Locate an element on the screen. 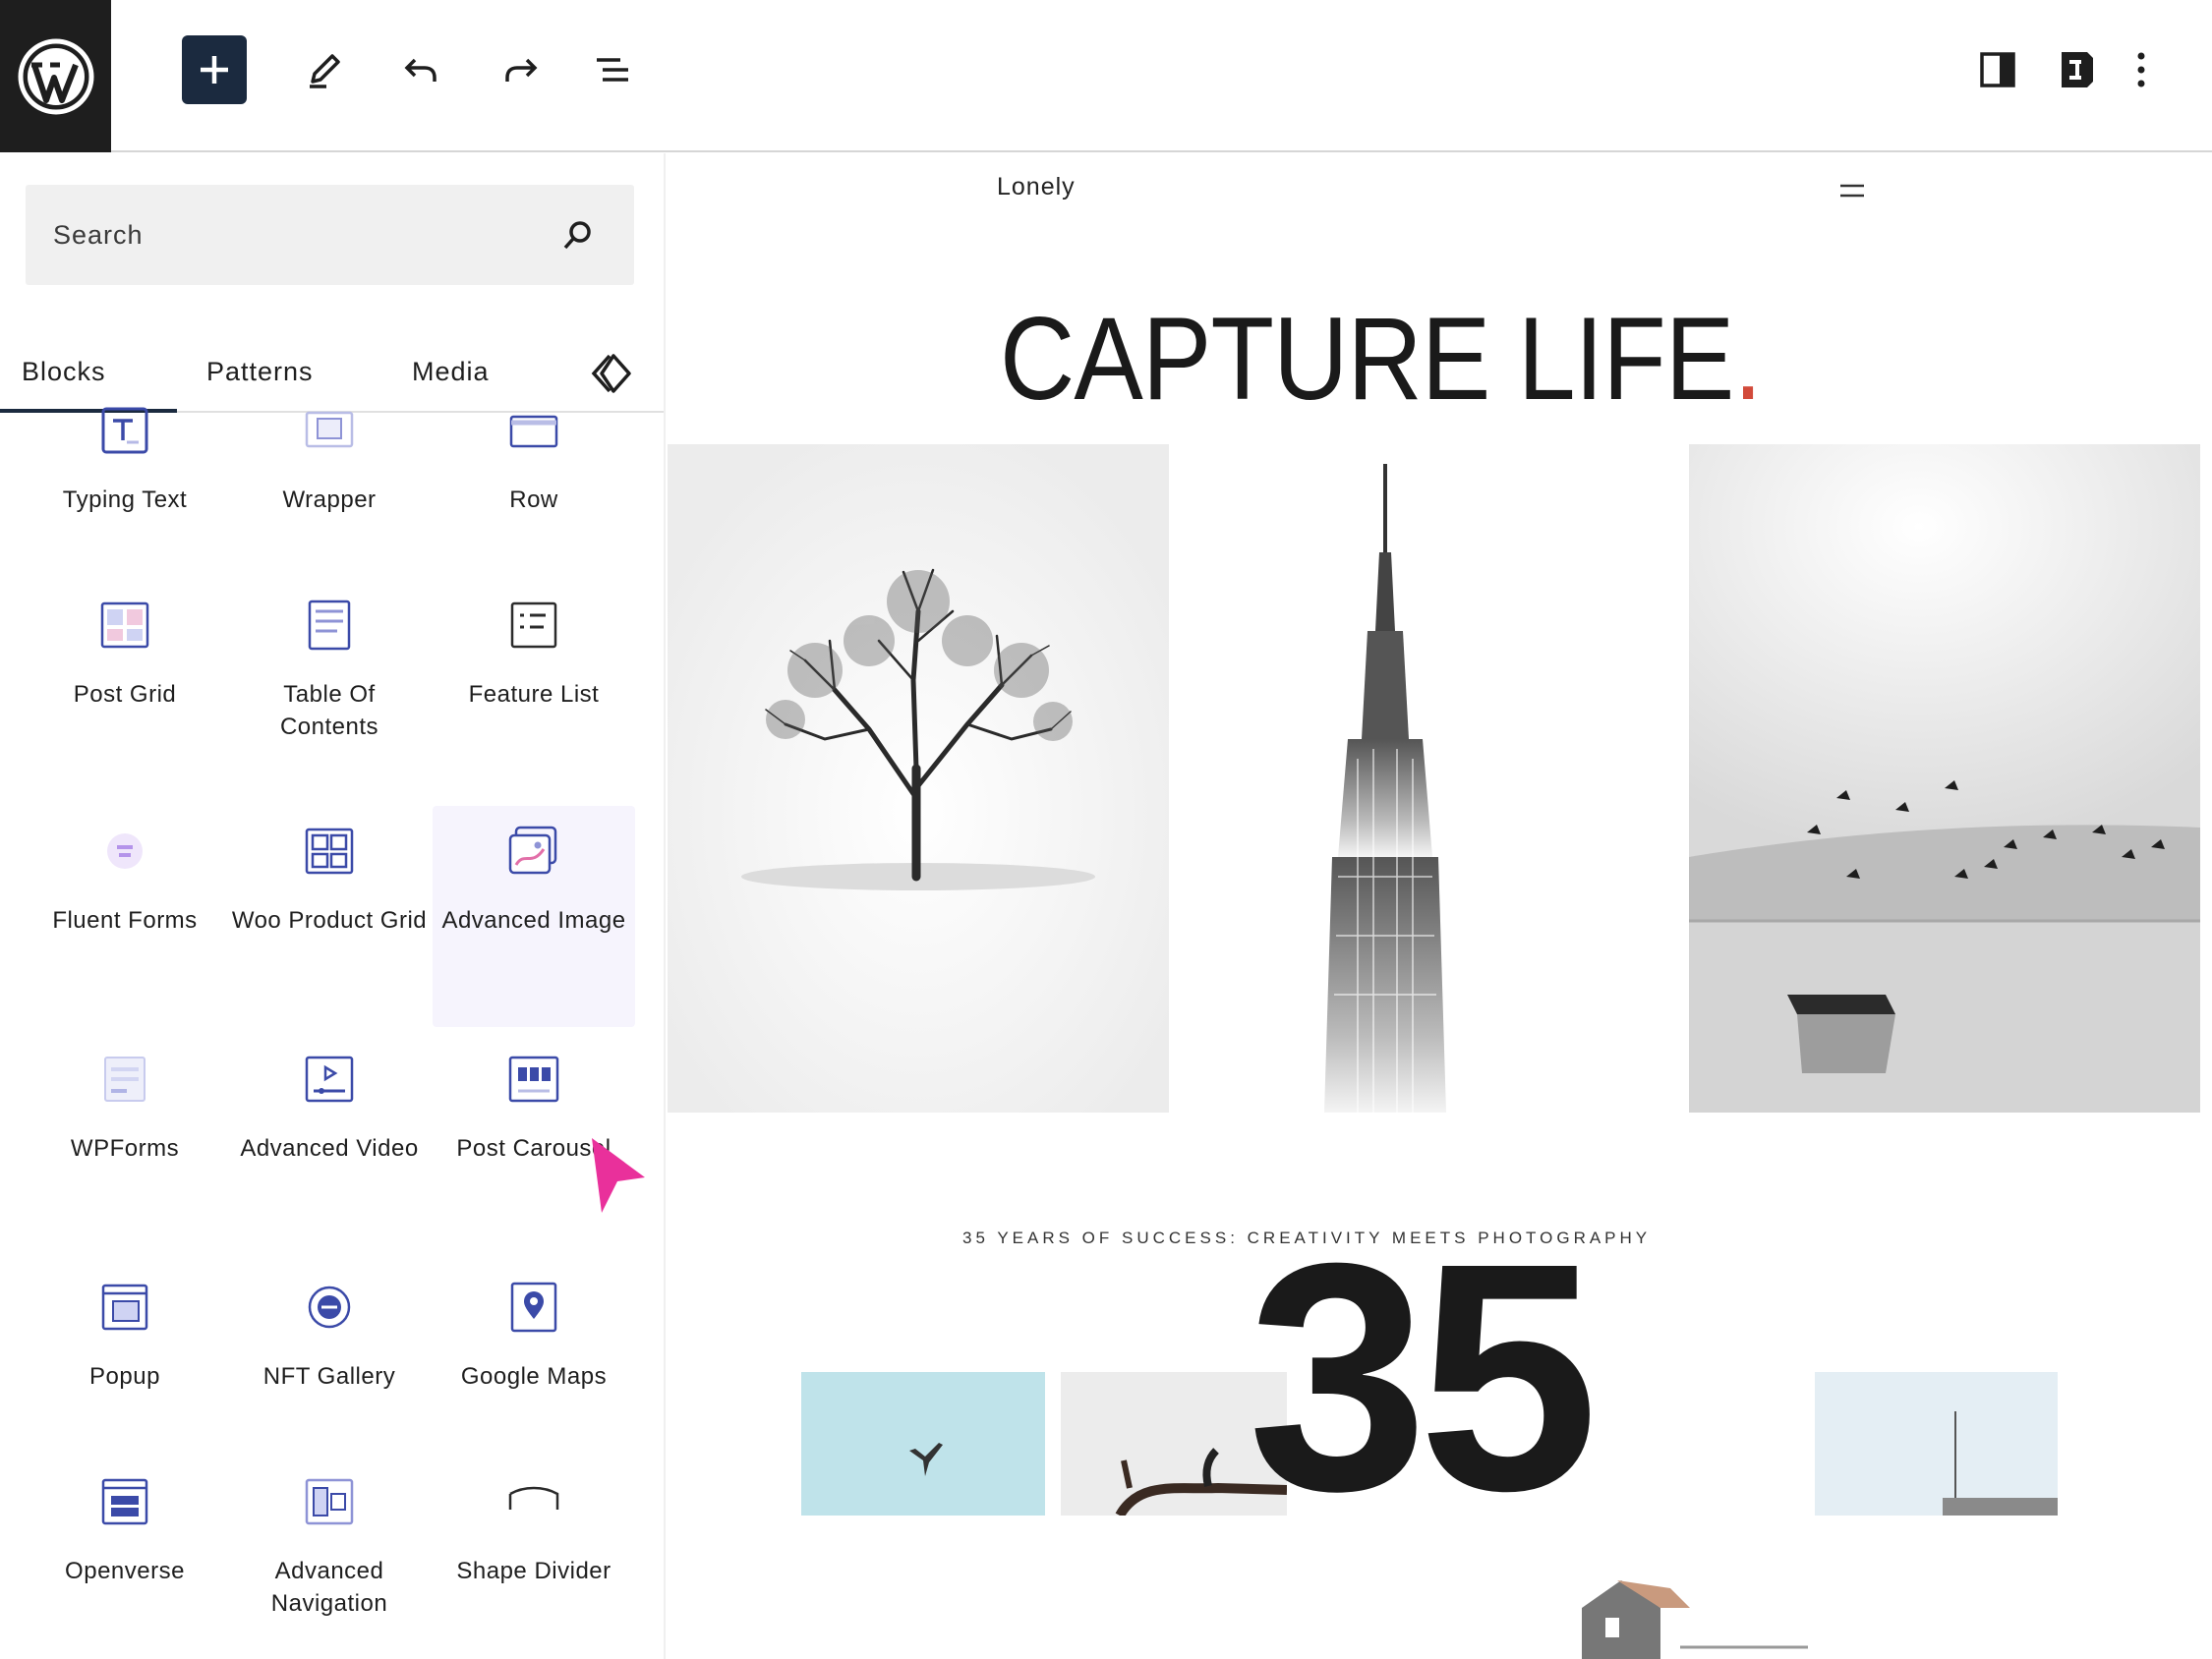 This screenshot has height=1659, width=2212. block-table-of-contents: Table Of Contents is located at coordinates (329, 690).